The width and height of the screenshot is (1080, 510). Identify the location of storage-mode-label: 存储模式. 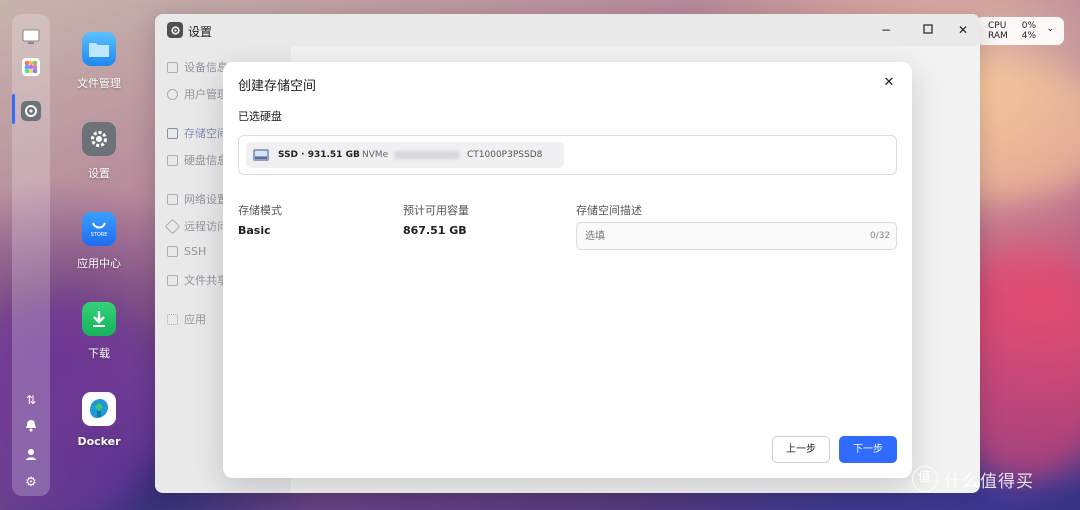
(260, 210).